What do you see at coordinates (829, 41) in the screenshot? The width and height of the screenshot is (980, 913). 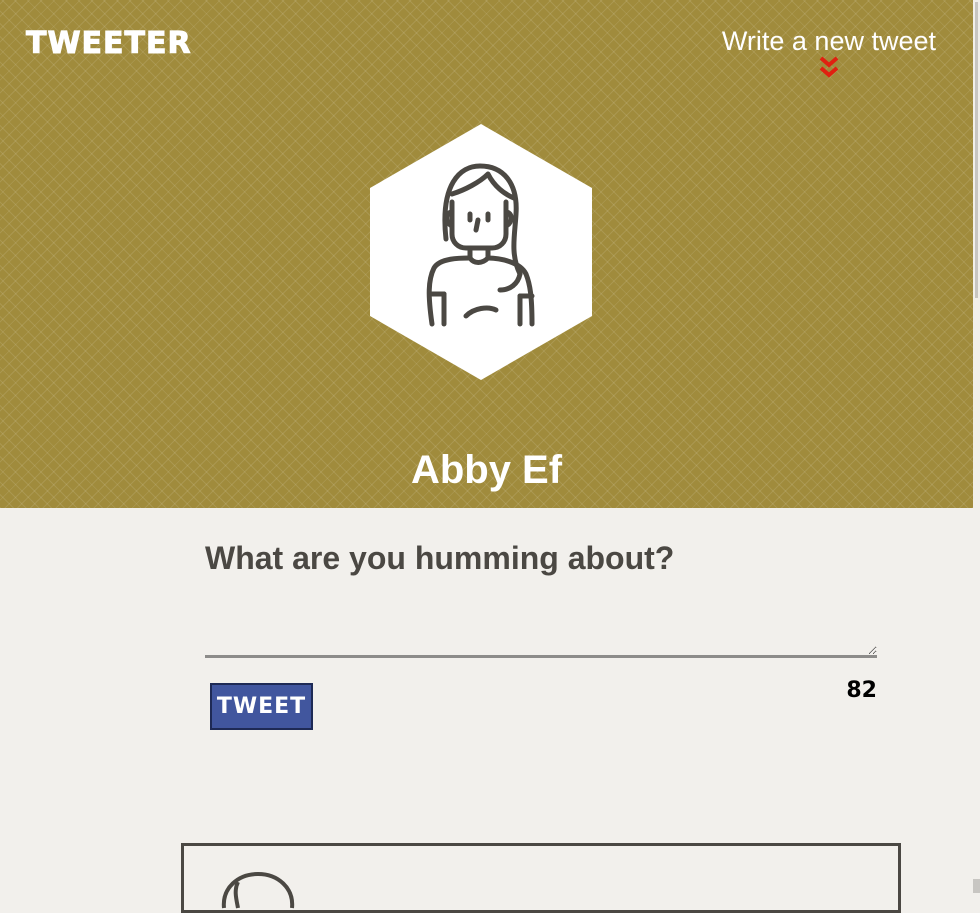 I see `write-new-tweet-label: Write a new tweet` at bounding box center [829, 41].